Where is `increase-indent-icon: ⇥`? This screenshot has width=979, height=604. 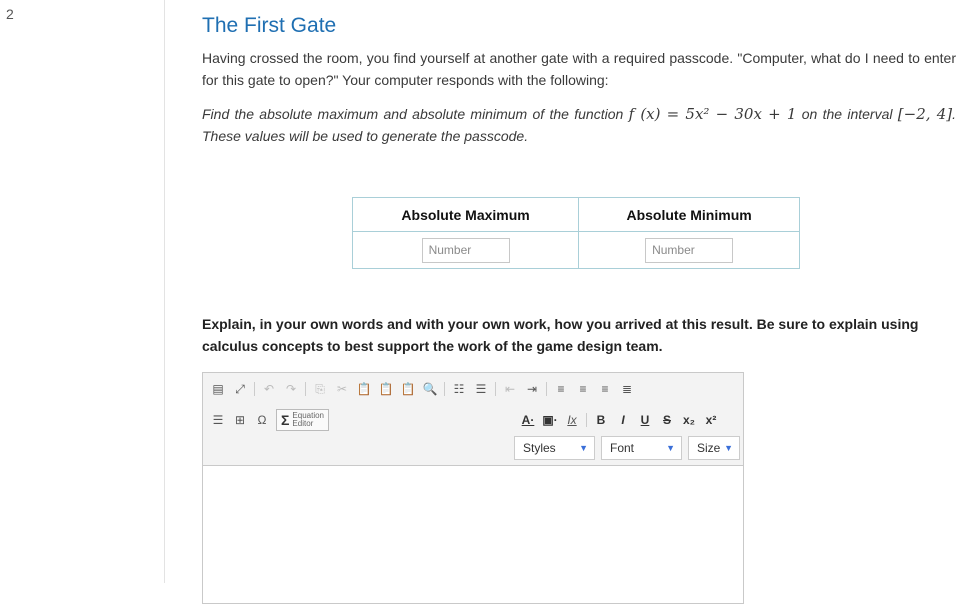
increase-indent-icon: ⇥ is located at coordinates (532, 389).